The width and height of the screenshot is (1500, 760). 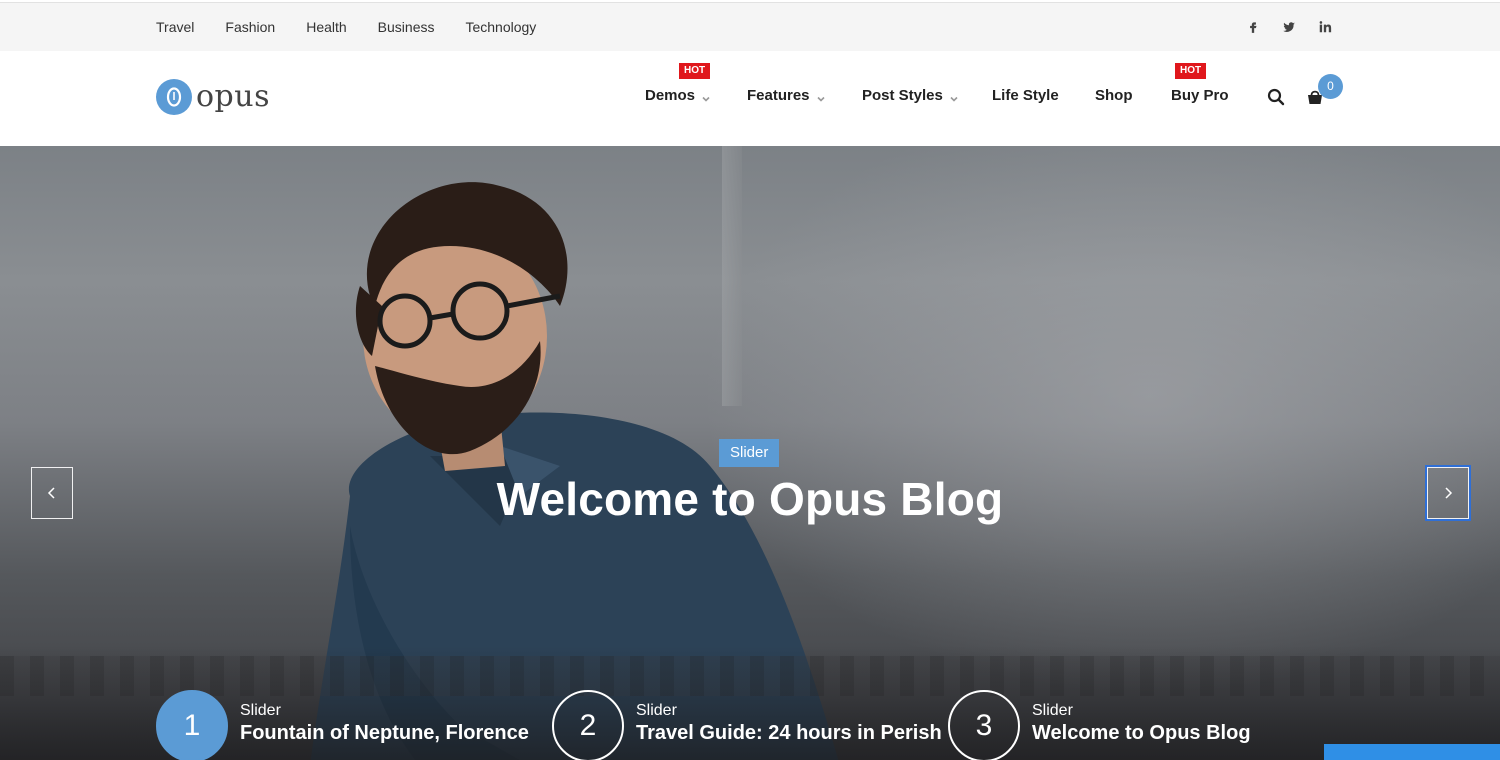 I want to click on nav-label-life-style: Life Style, so click(x=1025, y=95).